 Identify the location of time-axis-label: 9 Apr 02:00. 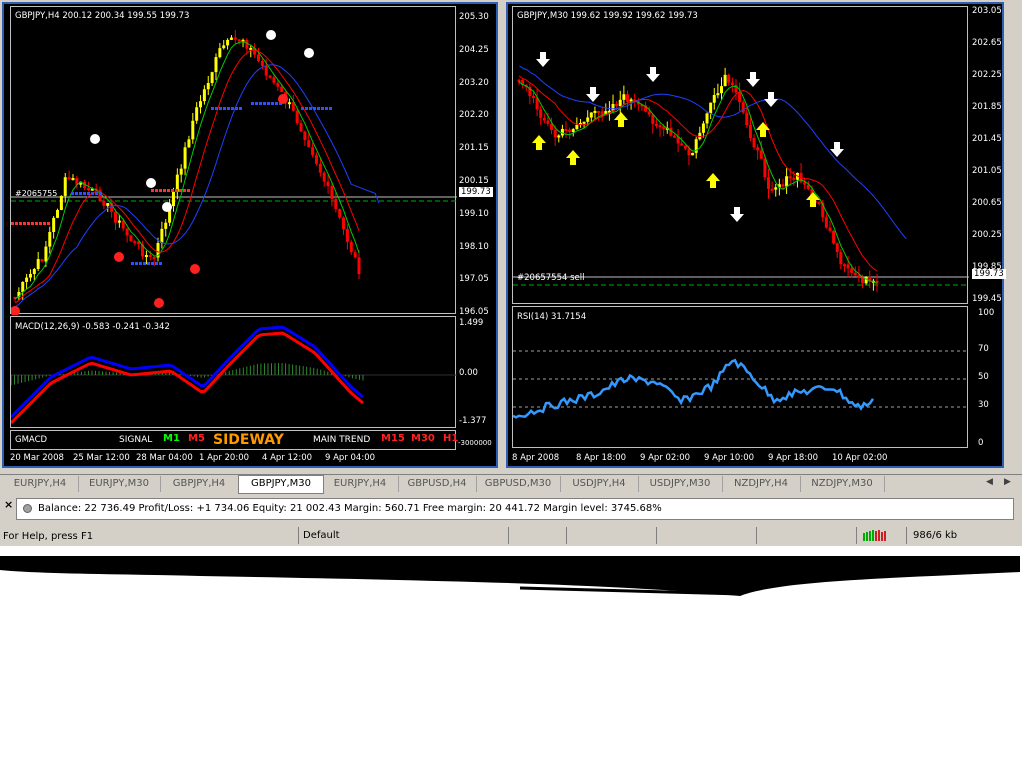
(665, 458).